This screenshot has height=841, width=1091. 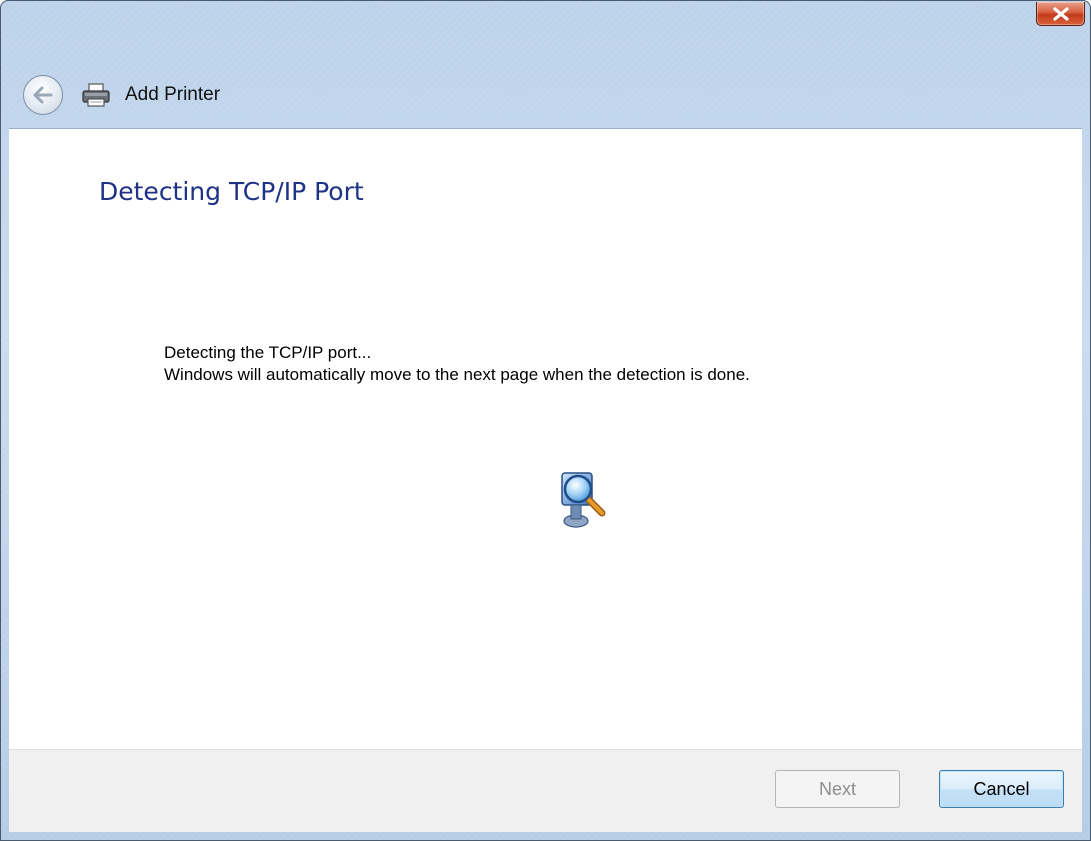 I want to click on printer-icon, so click(x=98, y=95).